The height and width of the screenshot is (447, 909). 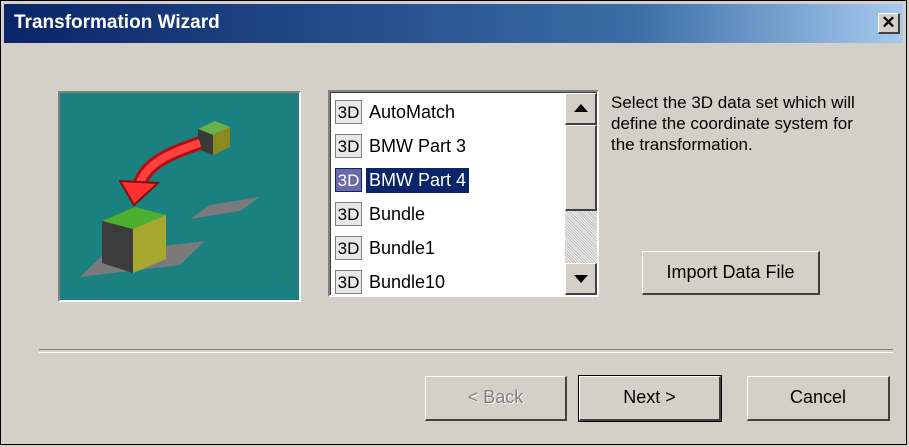 I want to click on list-item-label: BMW Part 3, so click(x=418, y=145).